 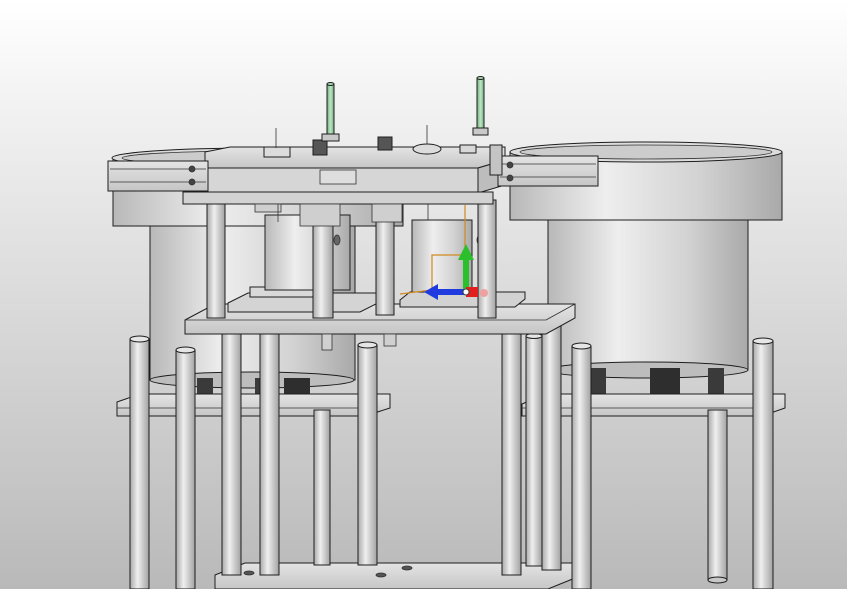 What do you see at coordinates (253, 405) in the screenshot?
I see `left-support-plate` at bounding box center [253, 405].